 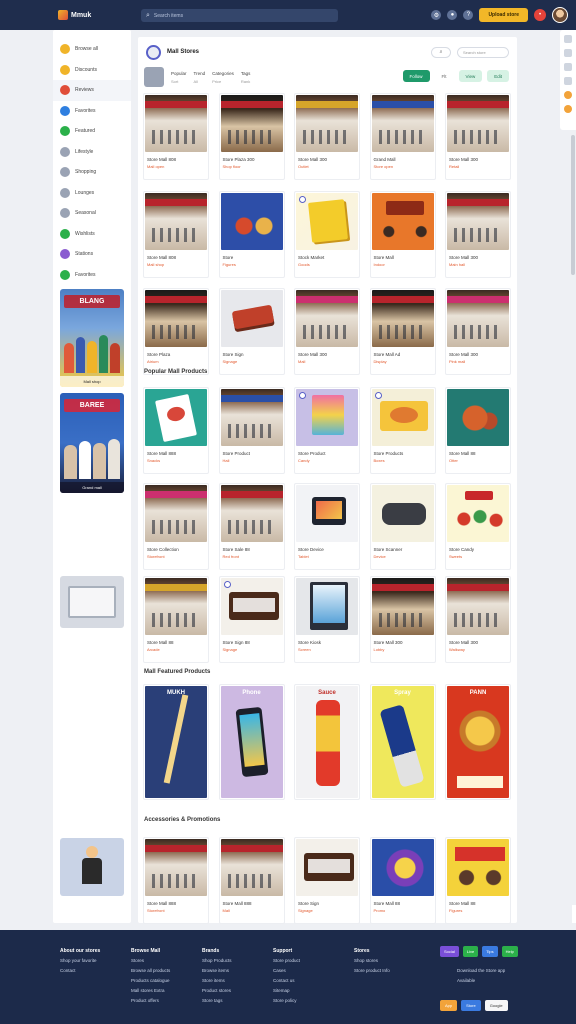 I want to click on featured-product-card: Sauce, so click(x=327, y=742).